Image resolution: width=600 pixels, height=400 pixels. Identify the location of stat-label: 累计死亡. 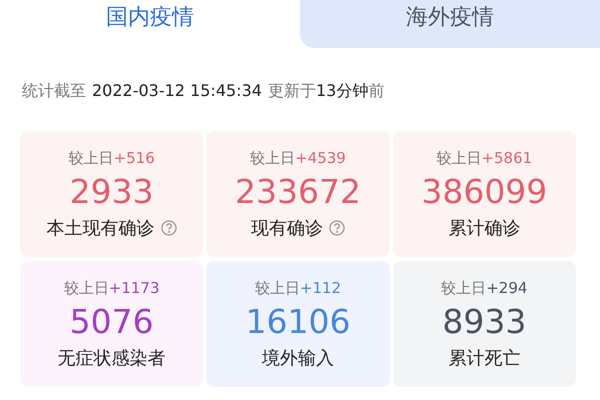
(484, 358).